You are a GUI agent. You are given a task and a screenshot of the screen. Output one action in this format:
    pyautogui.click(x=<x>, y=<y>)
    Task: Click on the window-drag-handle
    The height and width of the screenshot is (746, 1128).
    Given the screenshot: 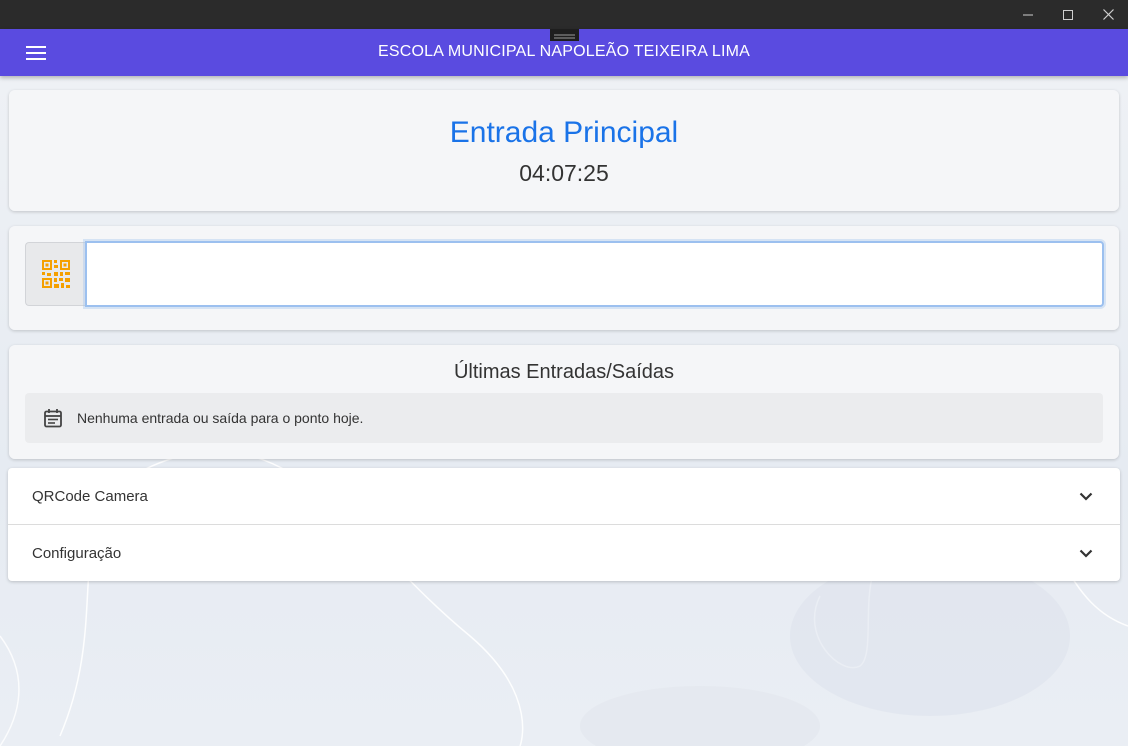 What is the action you would take?
    pyautogui.click(x=564, y=35)
    